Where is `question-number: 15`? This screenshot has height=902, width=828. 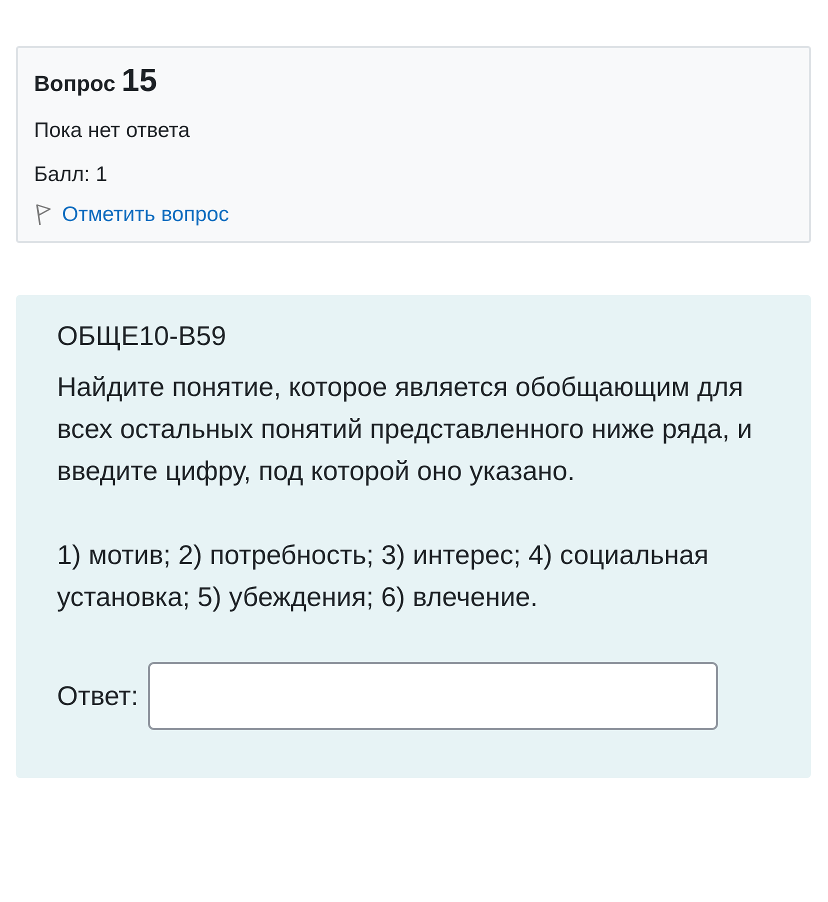
question-number: 15 is located at coordinates (139, 80).